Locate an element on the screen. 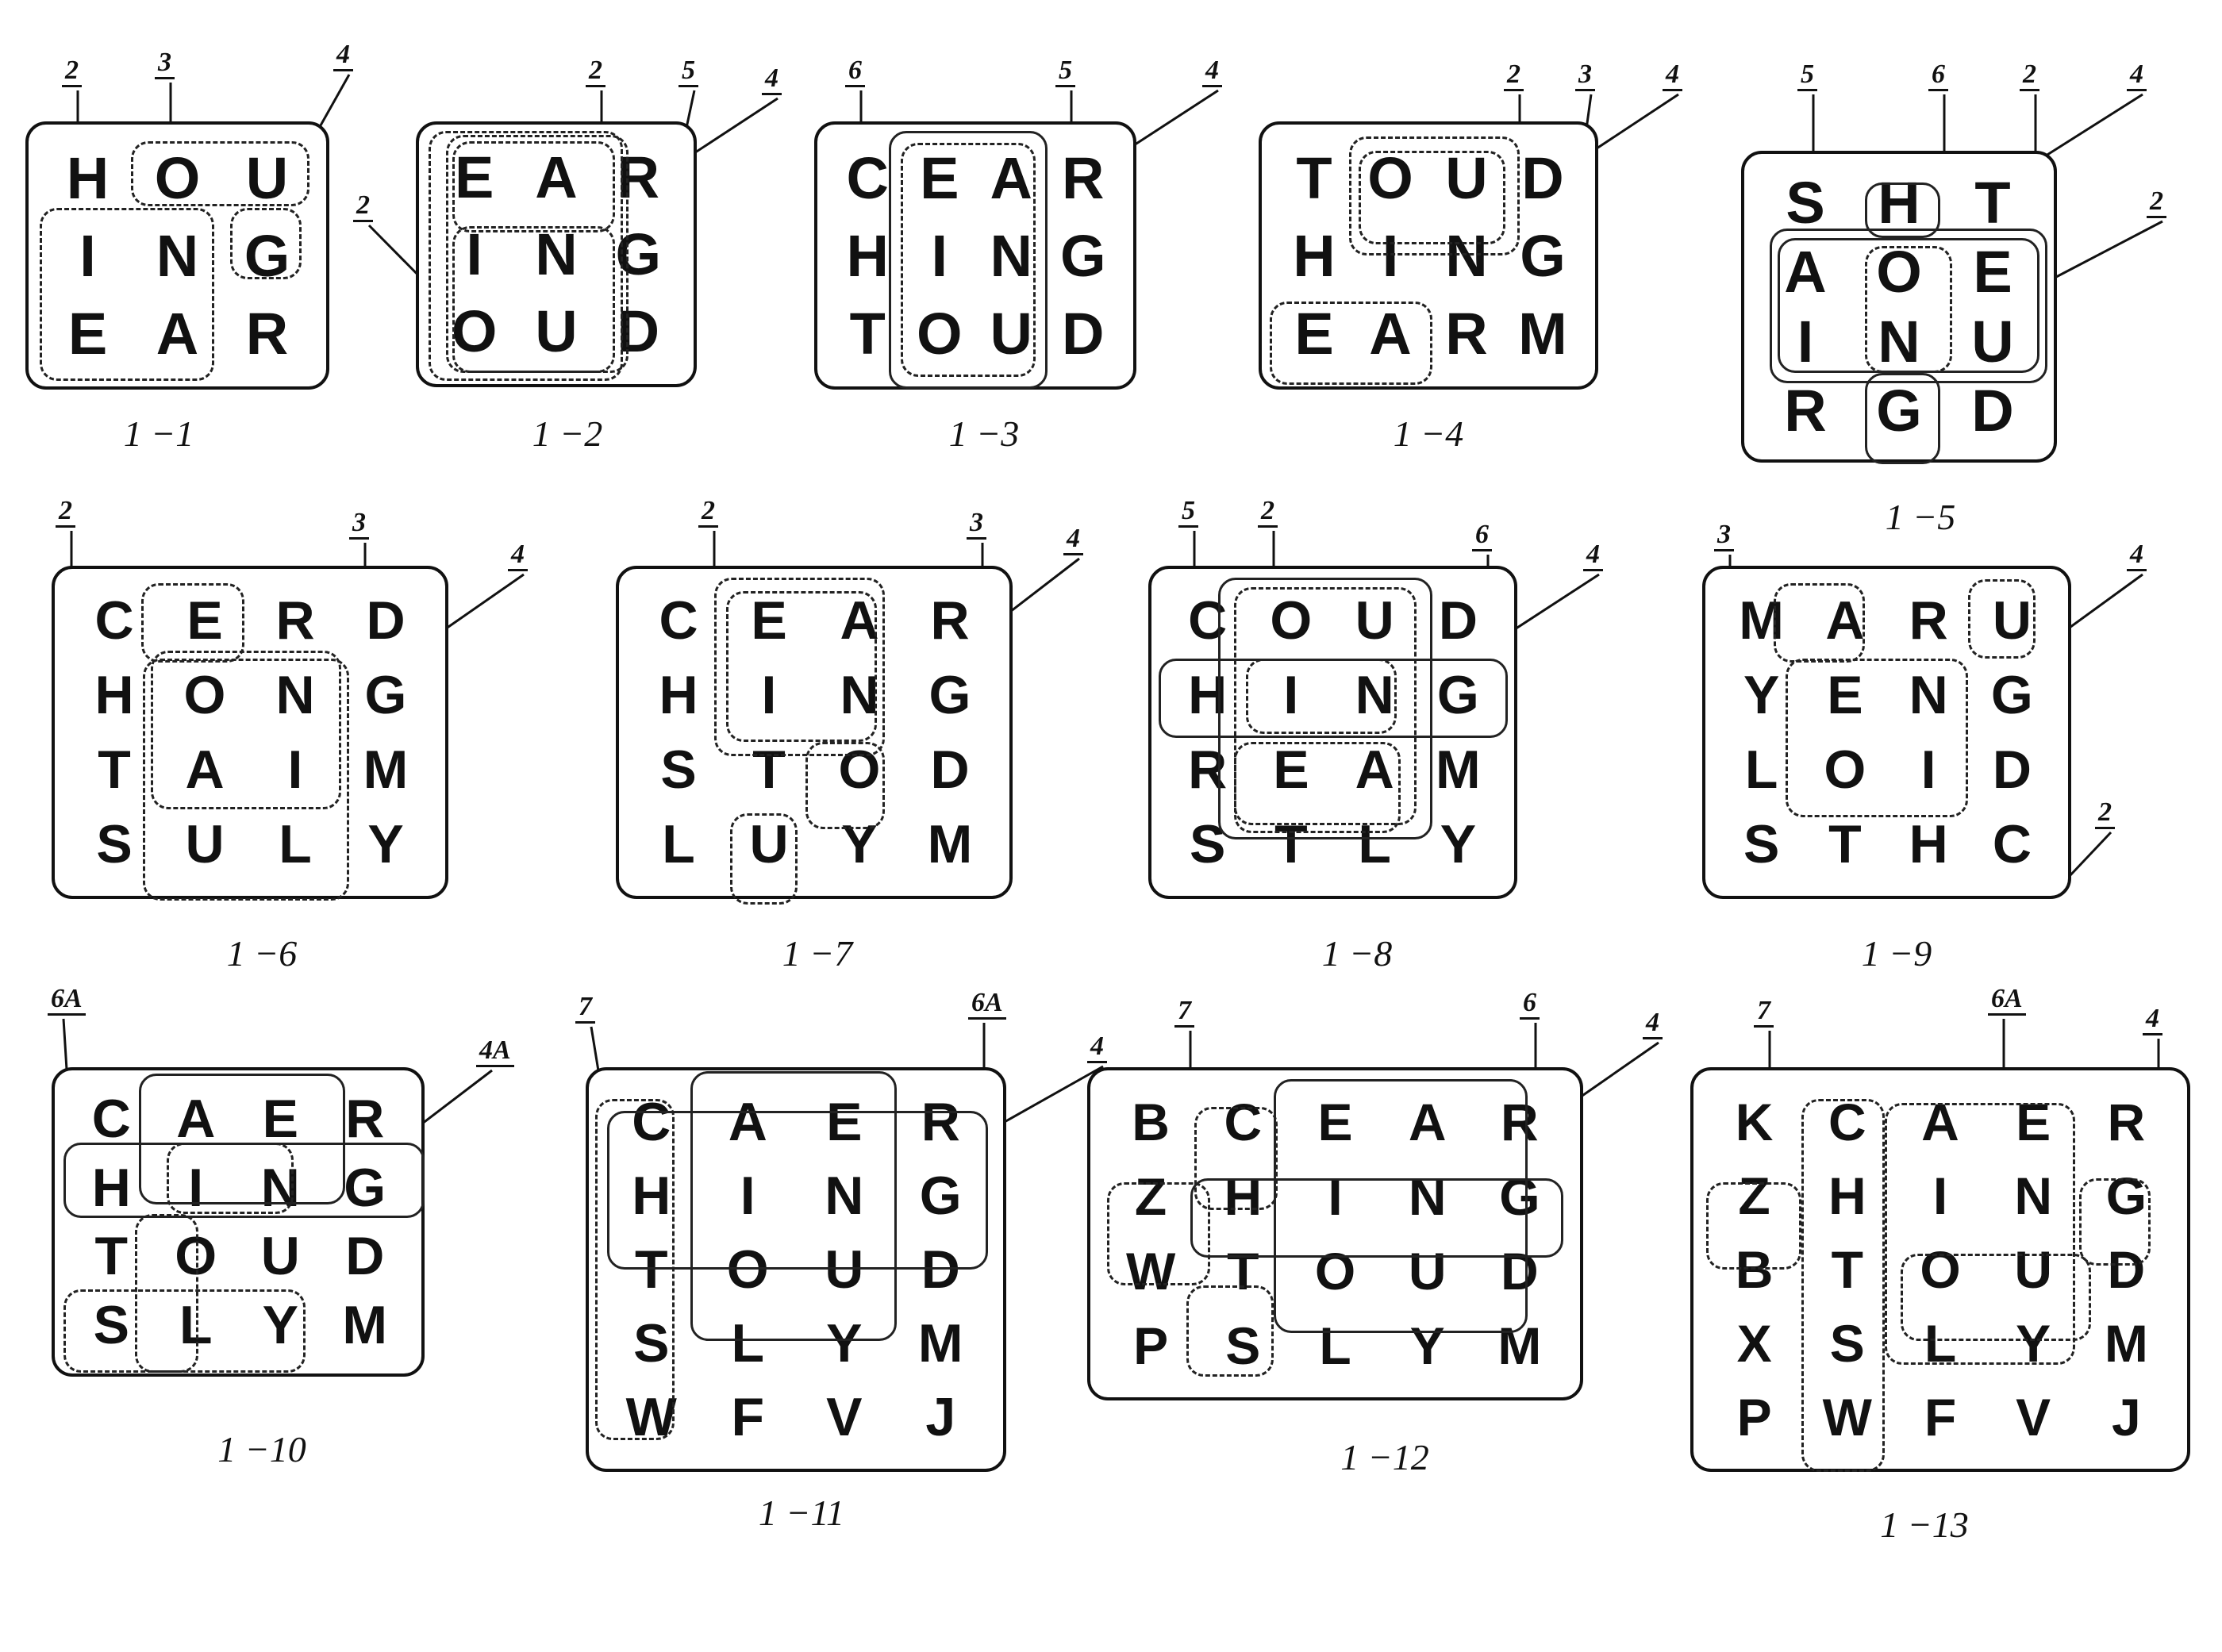 This screenshot has height=1652, width=2222. figure-caption: 1 −7 is located at coordinates (817, 953).